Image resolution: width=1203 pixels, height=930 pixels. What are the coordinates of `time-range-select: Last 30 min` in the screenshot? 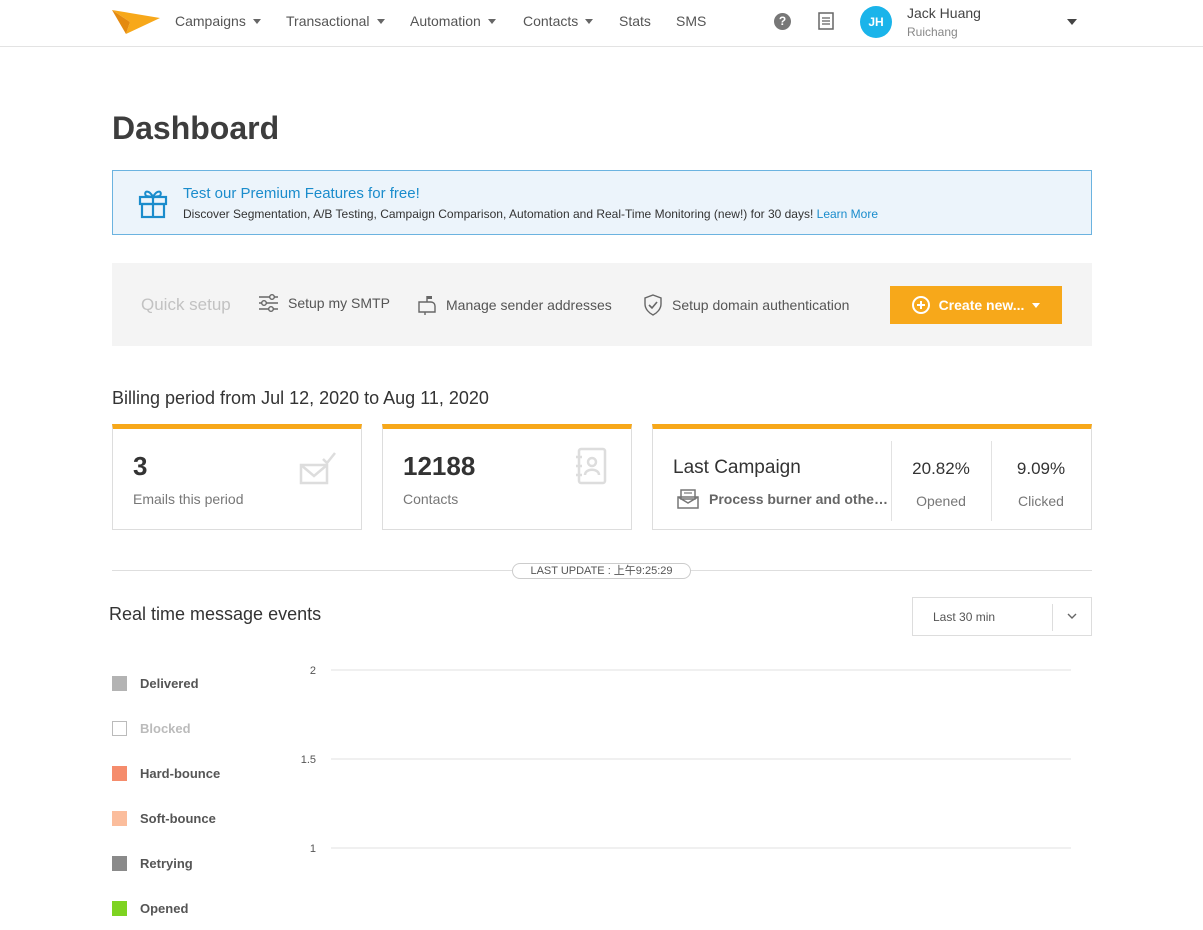 It's located at (1002, 616).